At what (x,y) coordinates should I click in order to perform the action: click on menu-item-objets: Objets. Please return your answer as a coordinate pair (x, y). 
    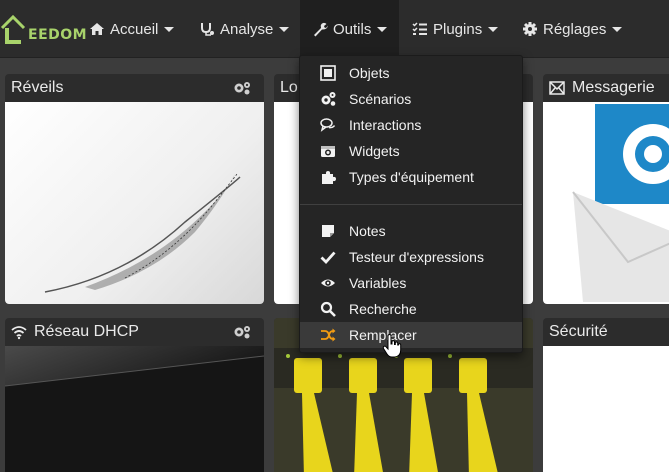
    Looking at the image, I should click on (411, 73).